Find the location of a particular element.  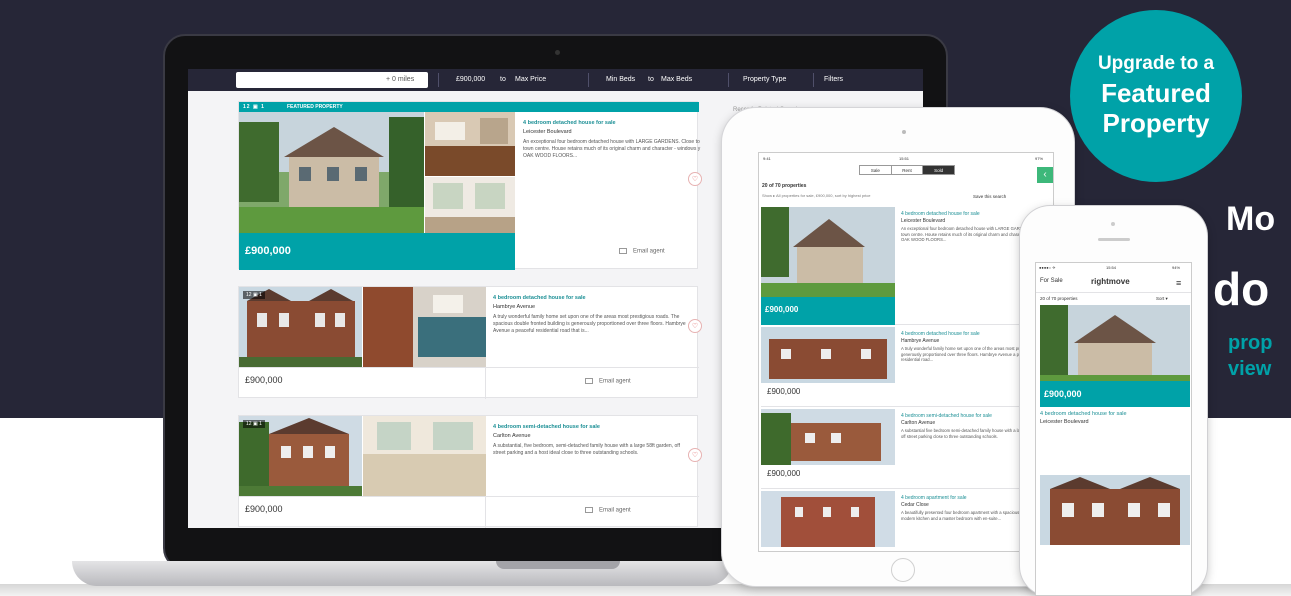

laptop-camera is located at coordinates (557, 52).